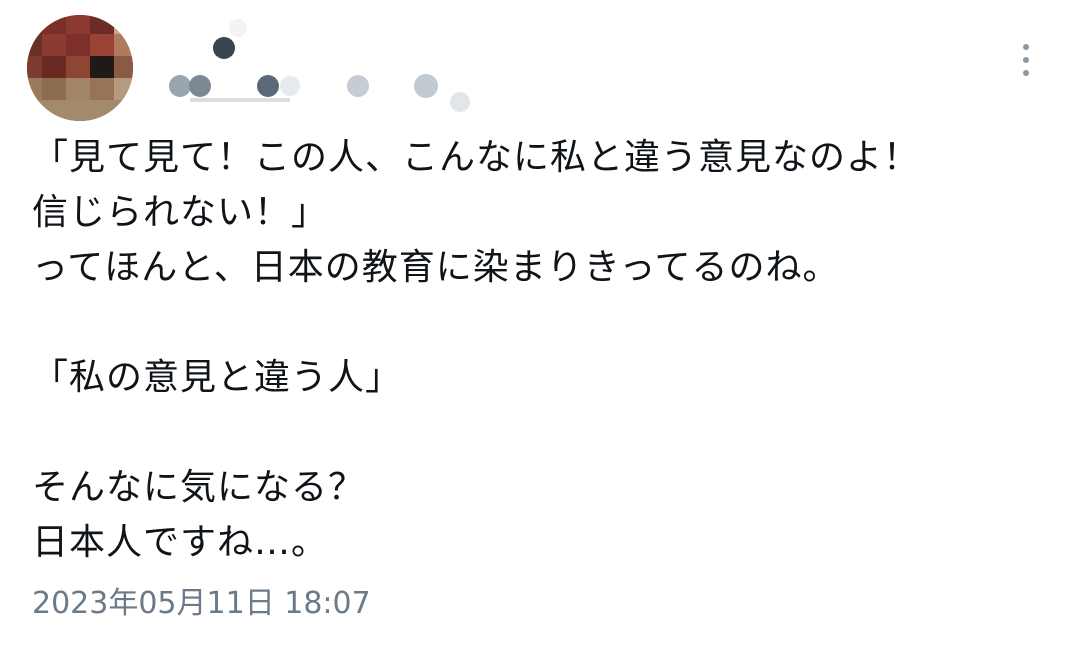 The height and width of the screenshot is (655, 1079). What do you see at coordinates (180, 542) in the screenshot?
I see `tweet-text-line: 日本人ですね…。` at bounding box center [180, 542].